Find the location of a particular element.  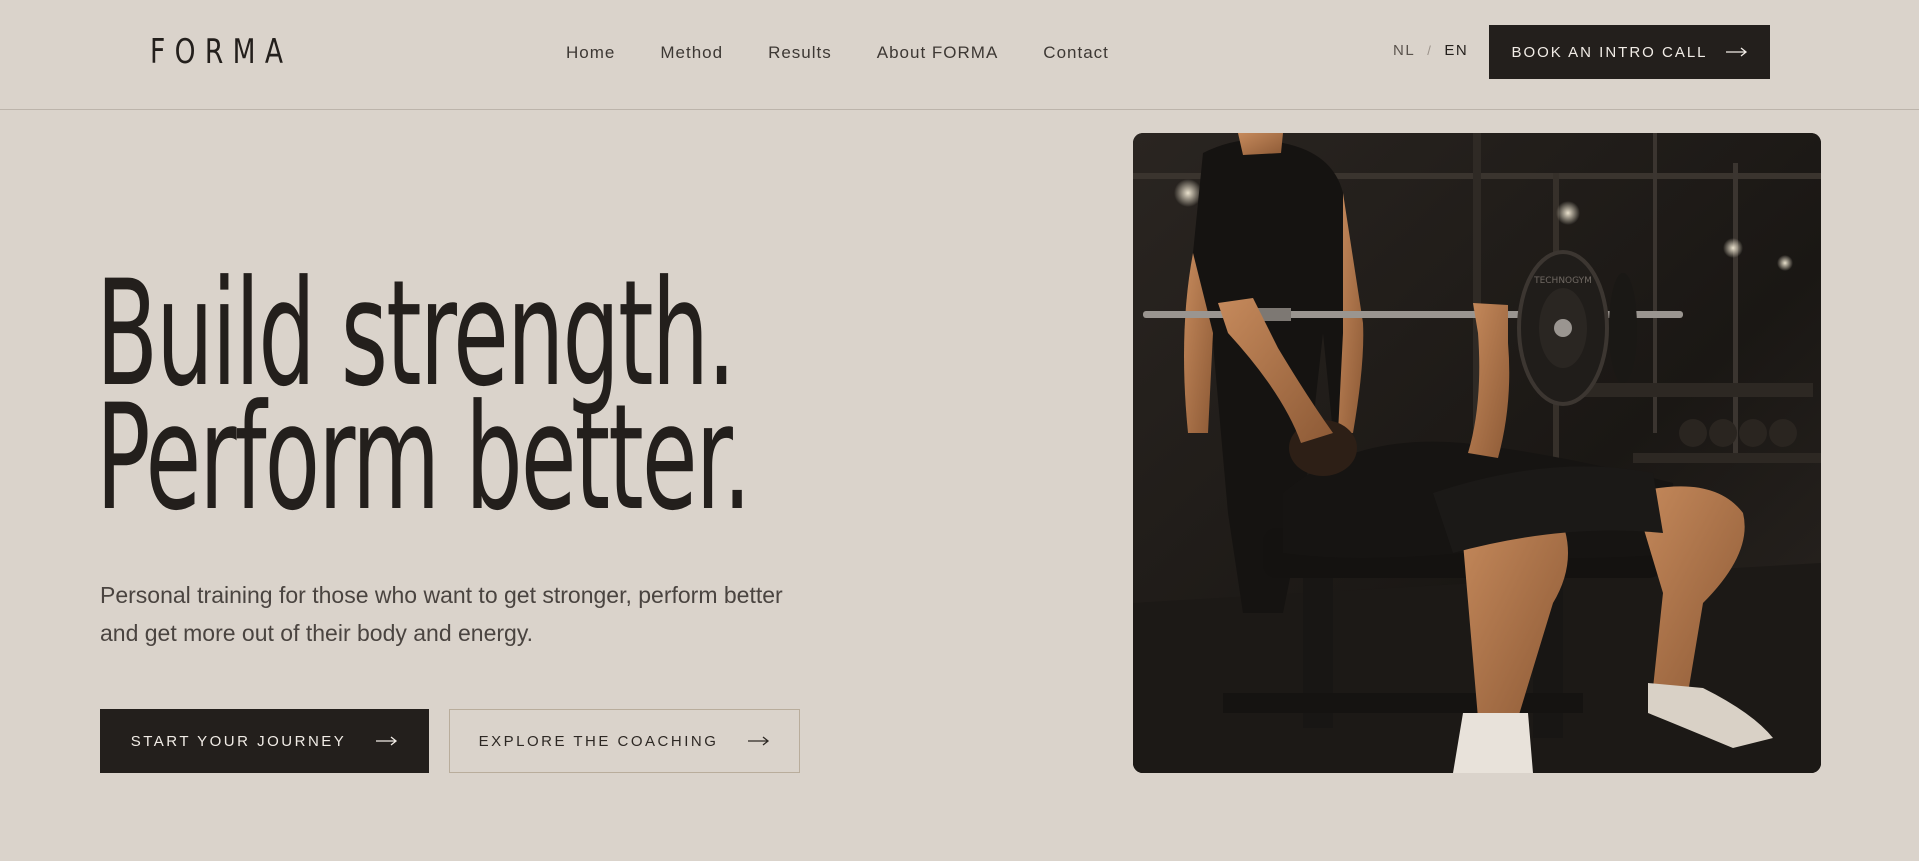

nav-results: Results is located at coordinates (800, 53).